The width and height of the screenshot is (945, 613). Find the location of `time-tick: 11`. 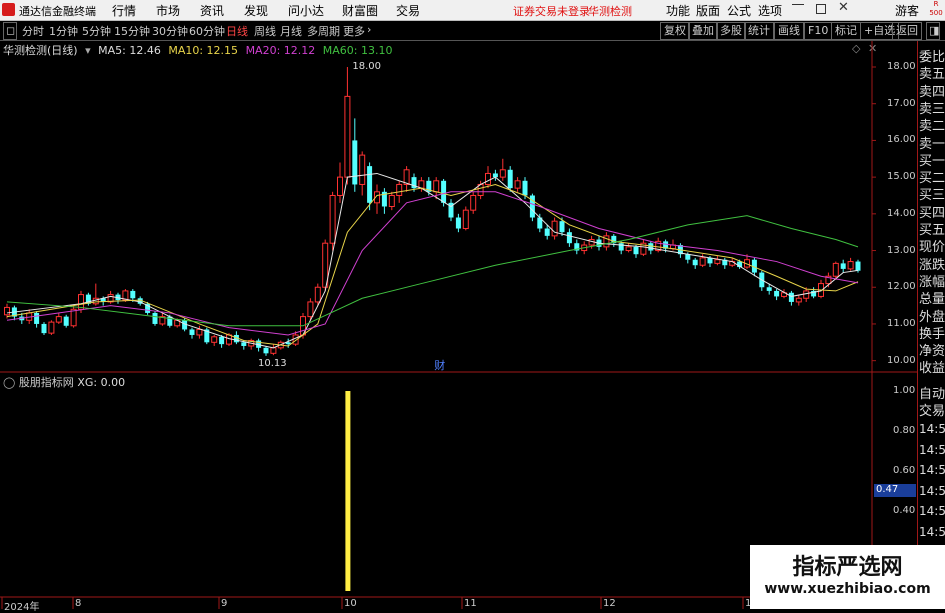

time-tick: 11 is located at coordinates (470, 603).